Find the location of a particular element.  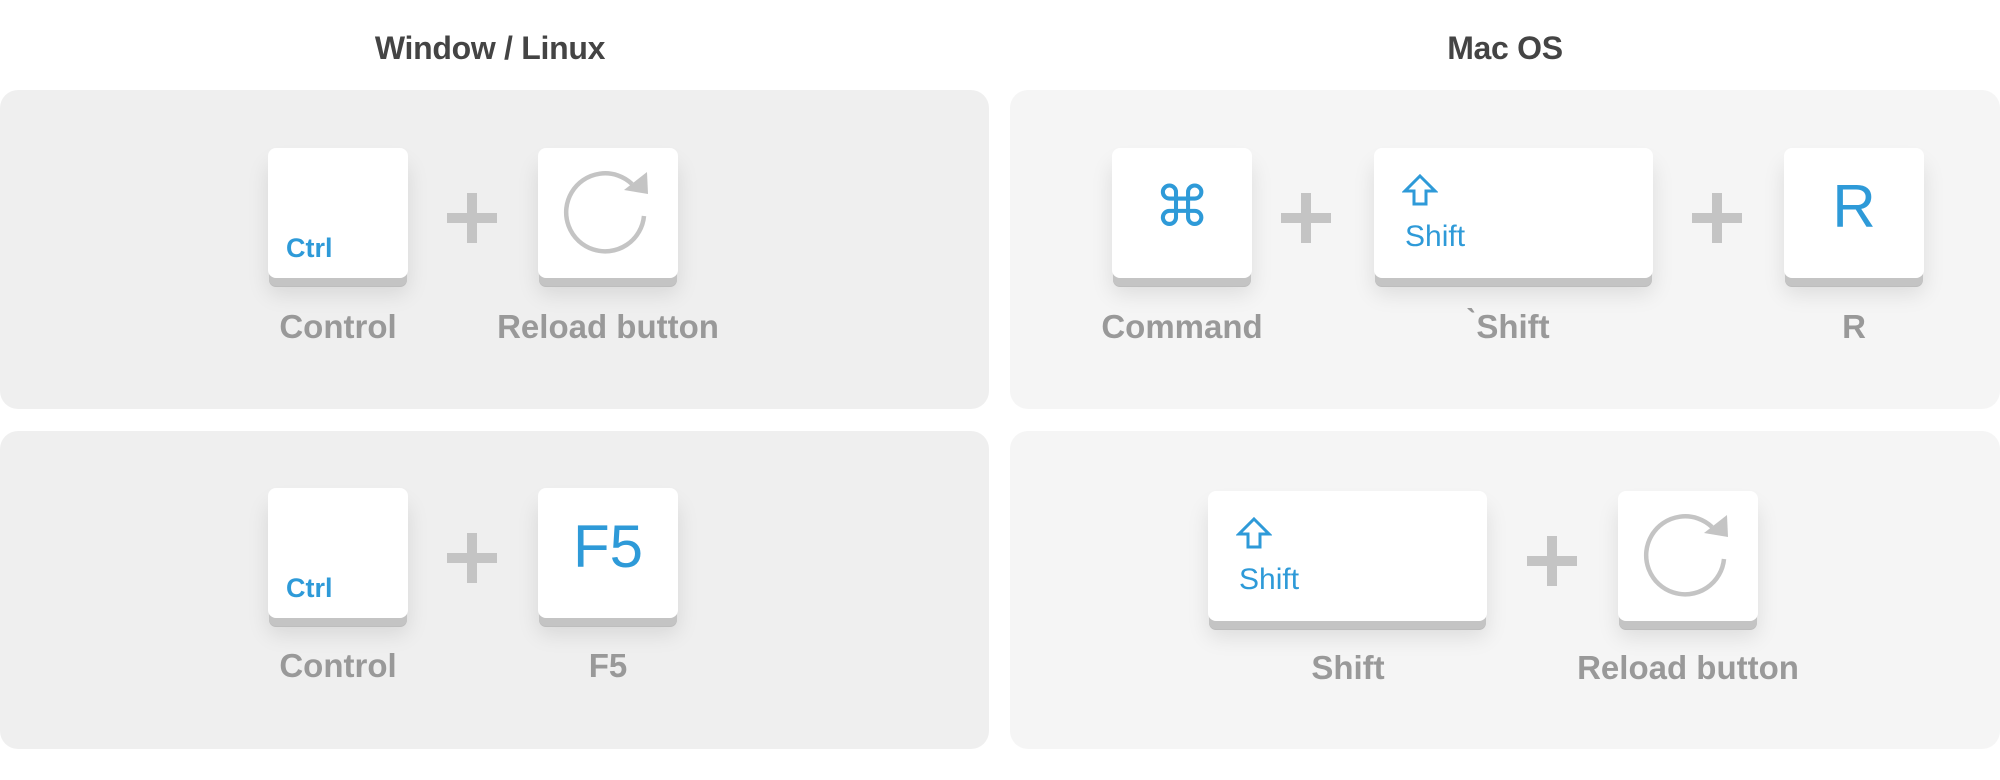

r-key-glyph: R is located at coordinates (1854, 206).